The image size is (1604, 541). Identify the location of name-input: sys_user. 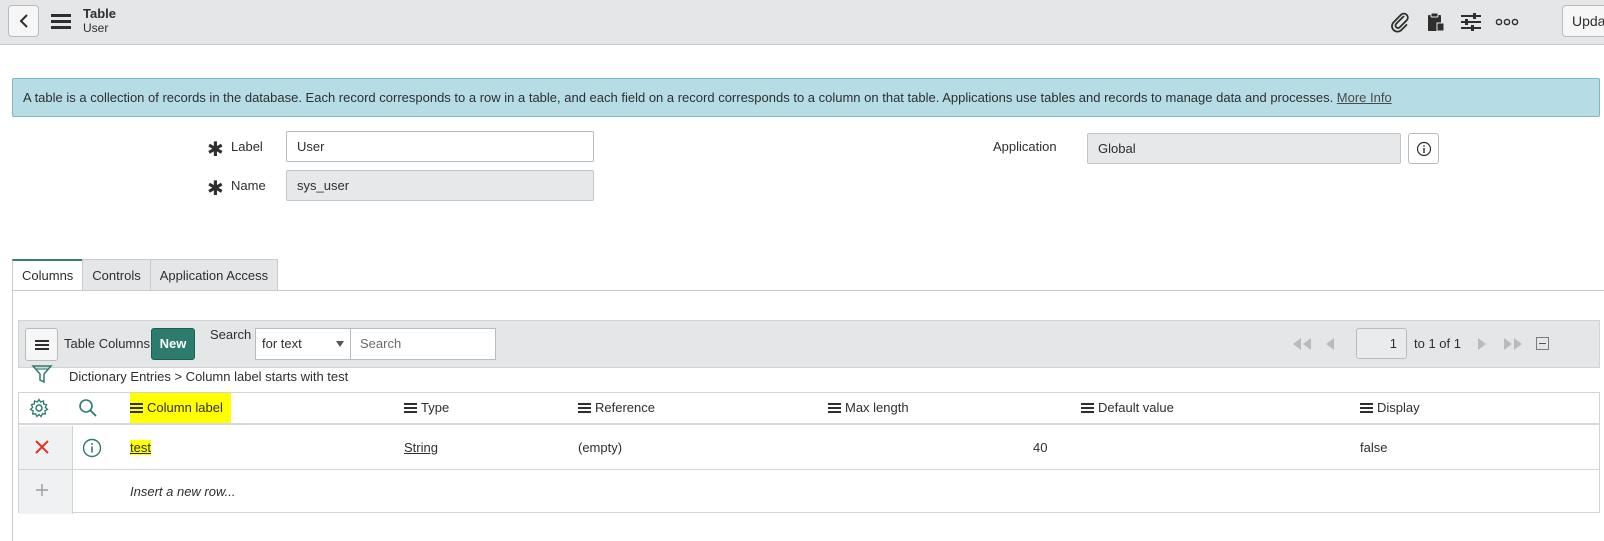
(440, 185).